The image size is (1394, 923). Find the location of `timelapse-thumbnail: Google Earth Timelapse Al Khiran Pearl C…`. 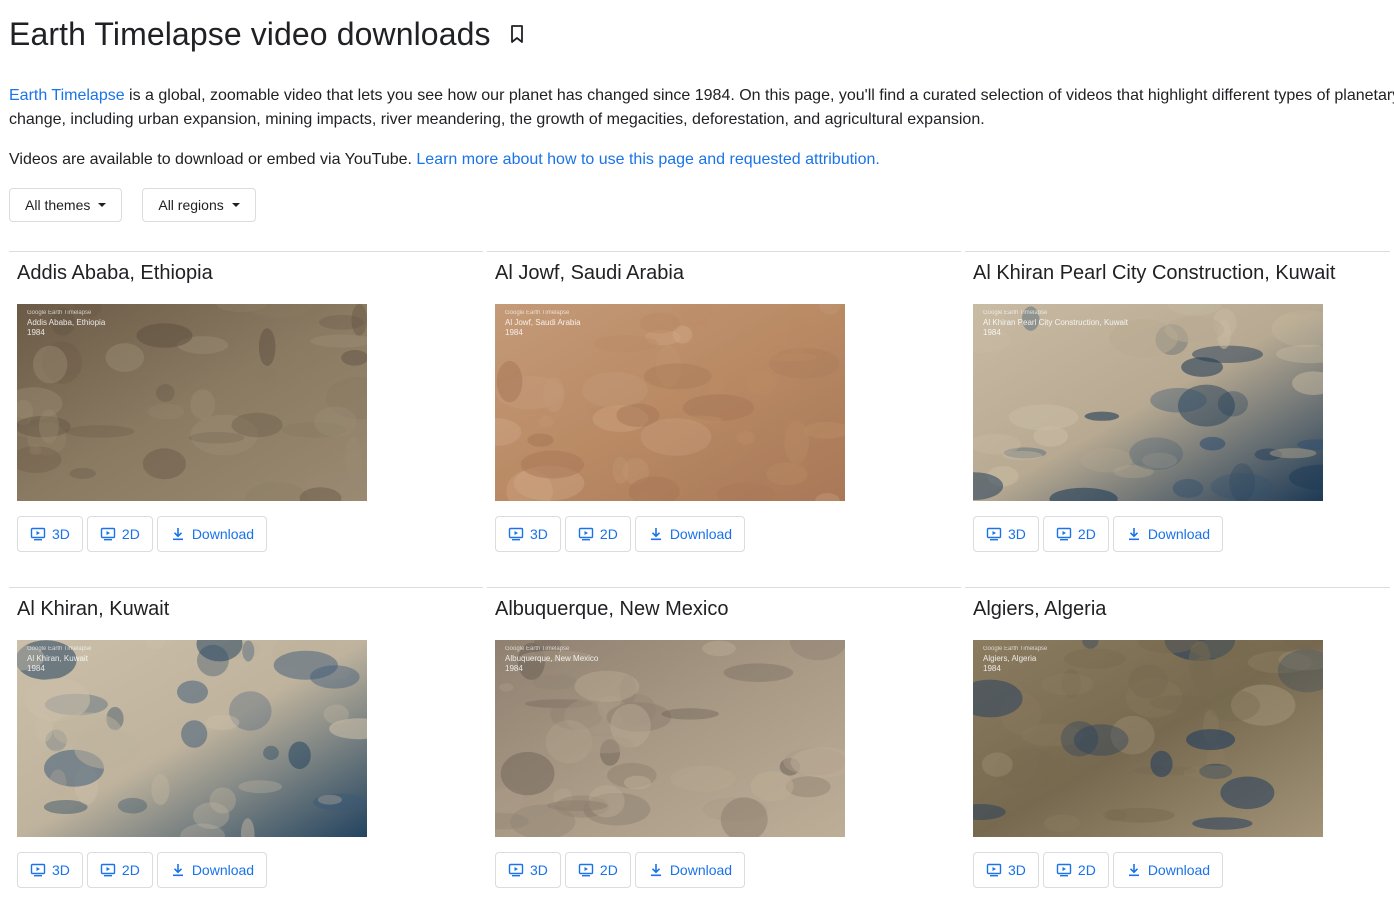

timelapse-thumbnail: Google Earth Timelapse Al Khiran Pearl C… is located at coordinates (1148, 402).